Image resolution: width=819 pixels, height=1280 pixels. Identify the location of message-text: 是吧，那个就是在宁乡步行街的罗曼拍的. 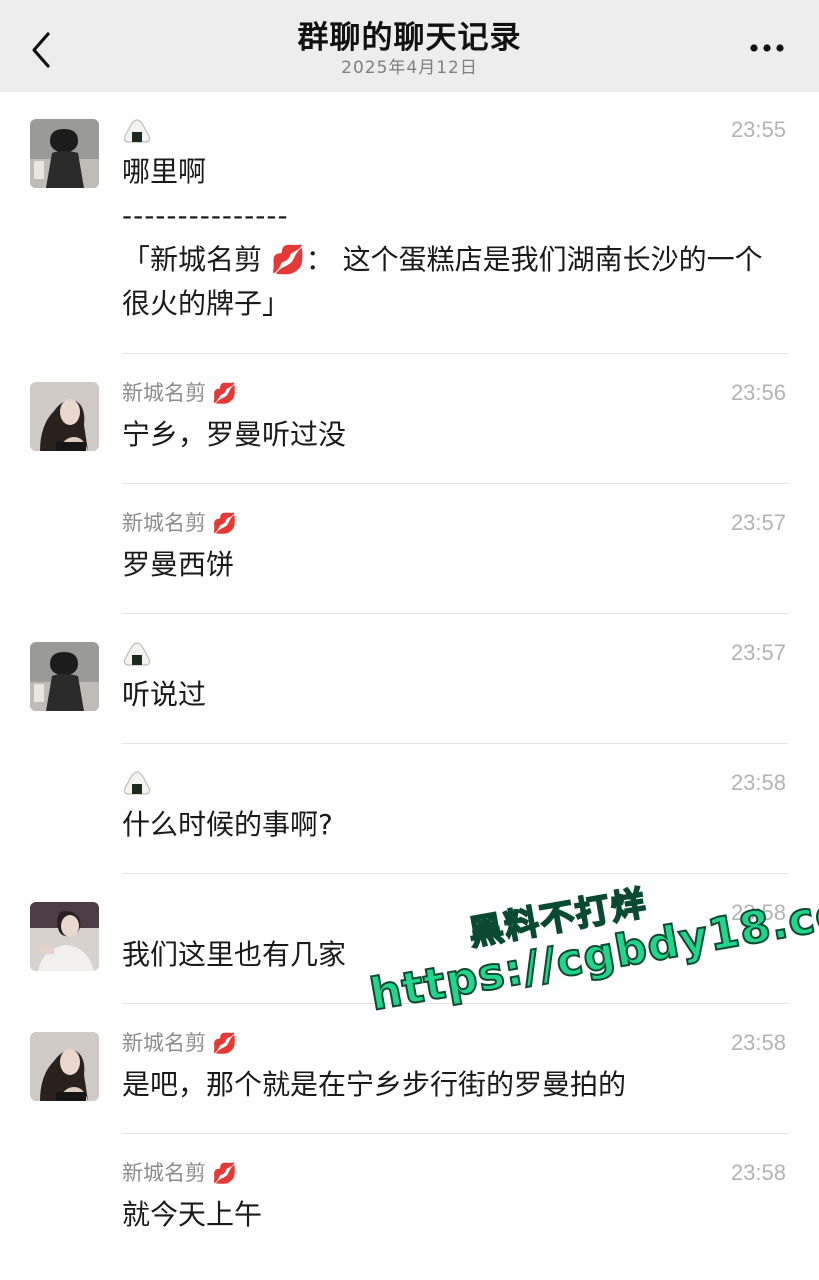
(455, 1085).